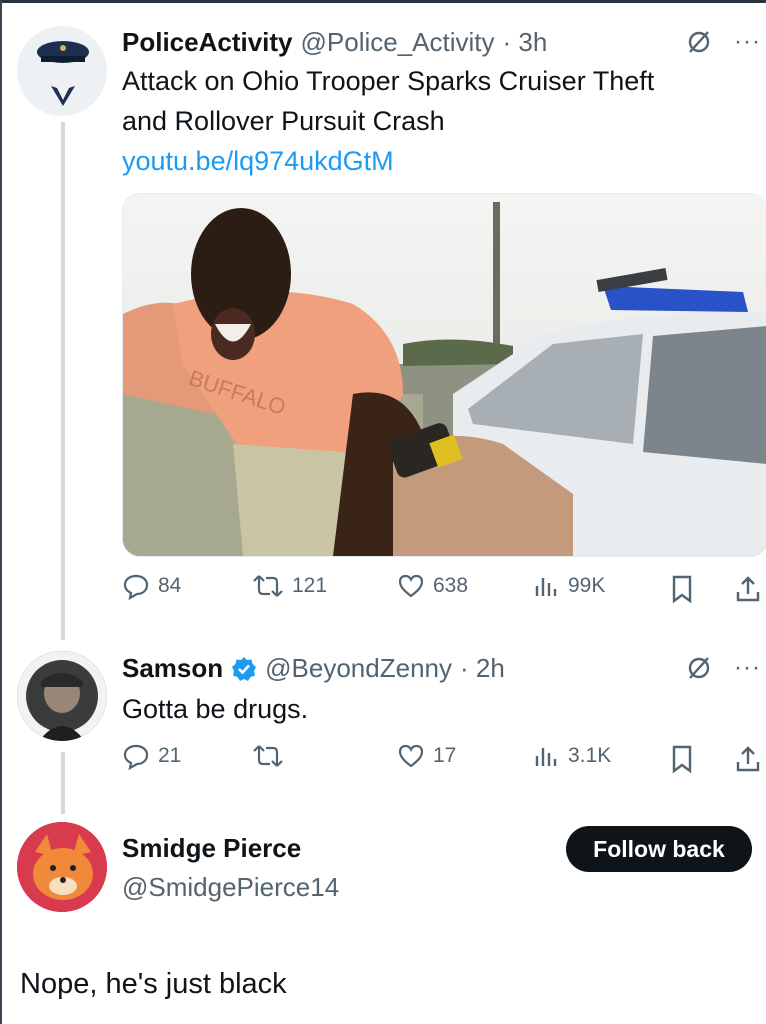  What do you see at coordinates (383, 1) in the screenshot?
I see `top-border` at bounding box center [383, 1].